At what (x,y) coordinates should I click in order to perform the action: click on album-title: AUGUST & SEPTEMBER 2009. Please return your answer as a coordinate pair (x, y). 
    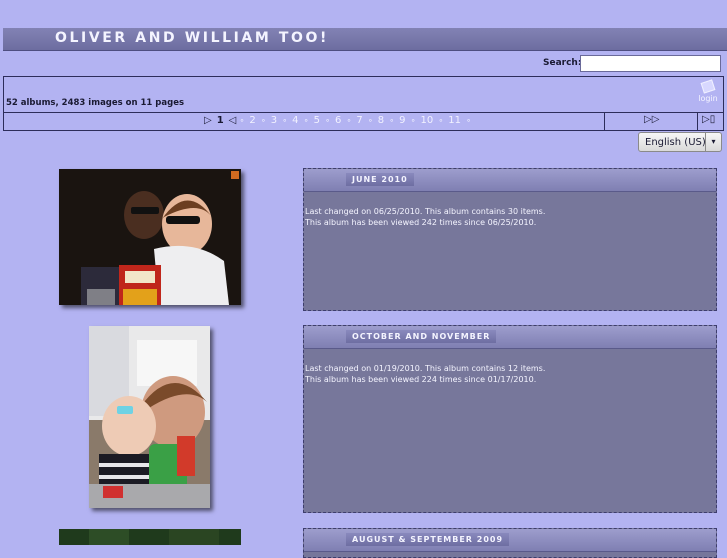
    Looking at the image, I should click on (428, 539).